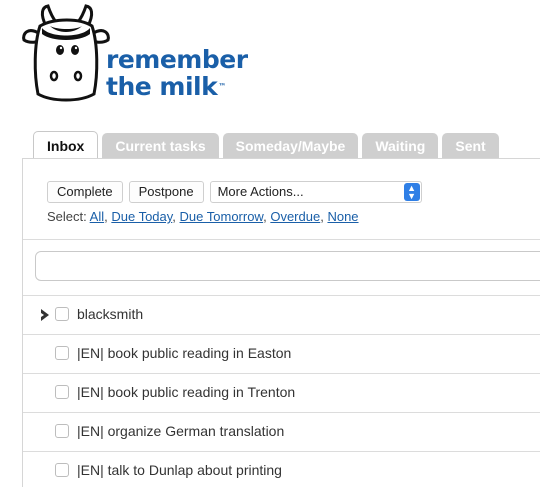 This screenshot has width=540, height=487. I want to click on select-prefix: Select:, so click(67, 216).